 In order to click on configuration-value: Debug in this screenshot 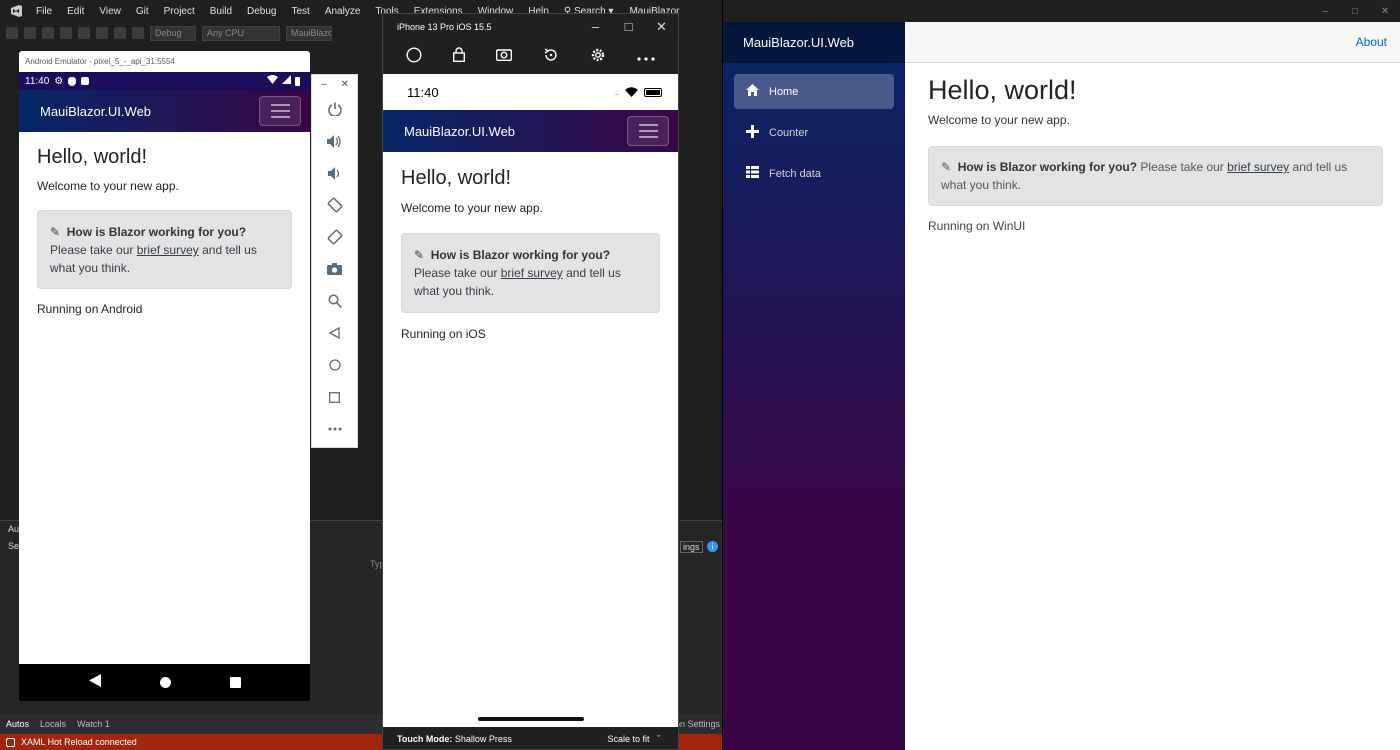, I will do `click(168, 33)`.